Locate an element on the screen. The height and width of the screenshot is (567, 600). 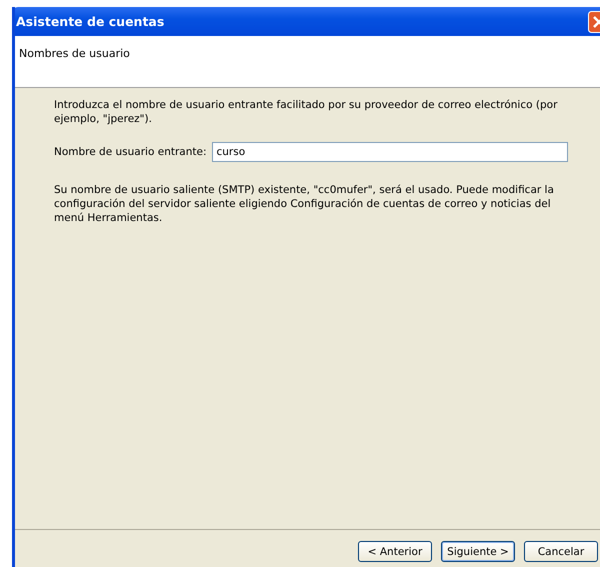
intro-text: Introduzca el nombre de usuario entrante facilitado por su proveedor de correo electrónico (por ejemplo, "jperez"). is located at coordinates (306, 112).